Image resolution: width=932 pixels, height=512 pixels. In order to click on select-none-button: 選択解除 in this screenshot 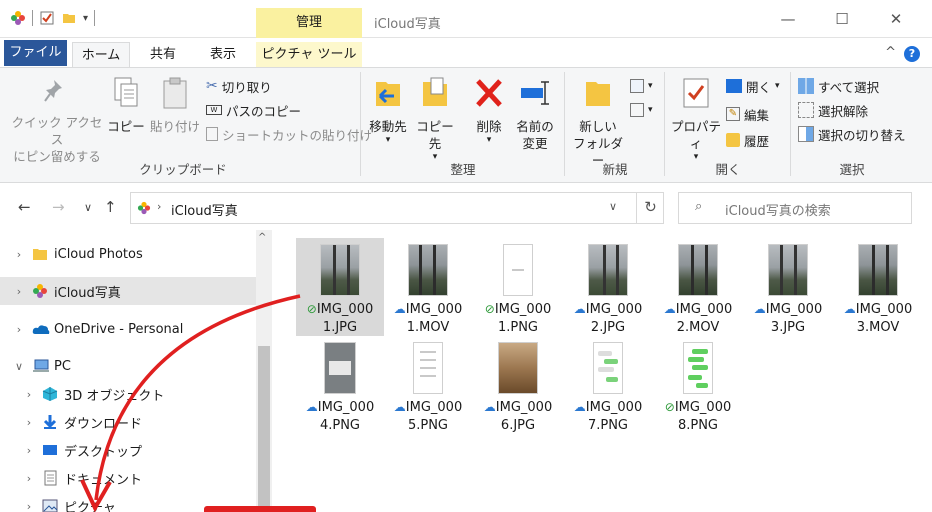, I will do `click(833, 110)`.